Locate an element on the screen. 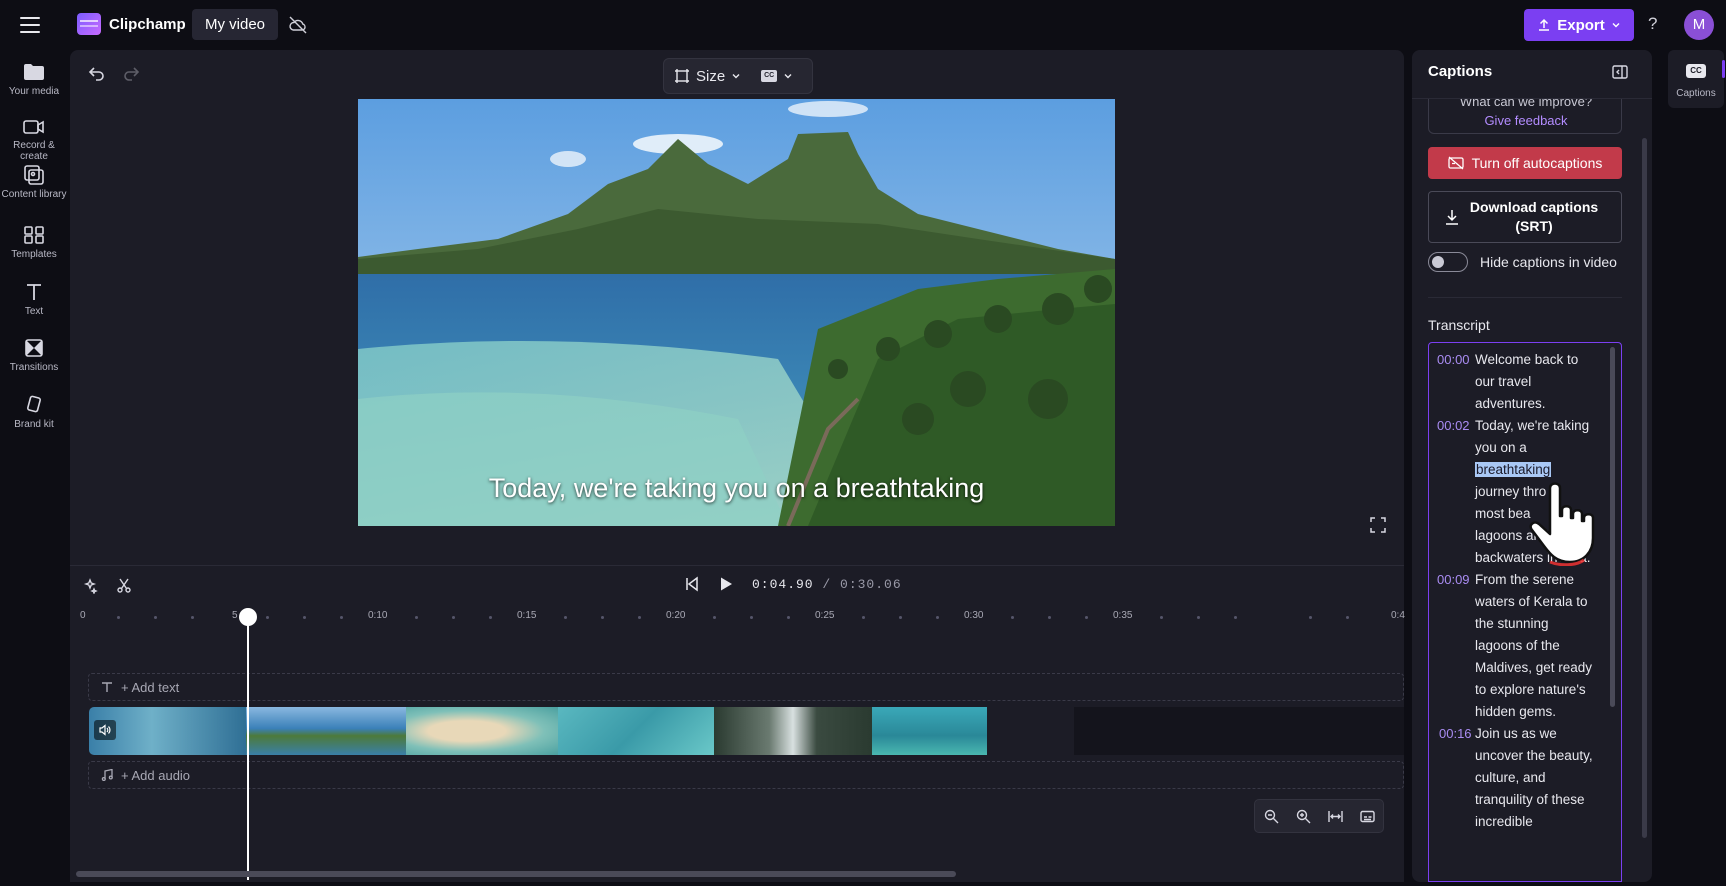 Image resolution: width=1726 pixels, height=886 pixels. ruler-label: 0:4 is located at coordinates (1398, 615).